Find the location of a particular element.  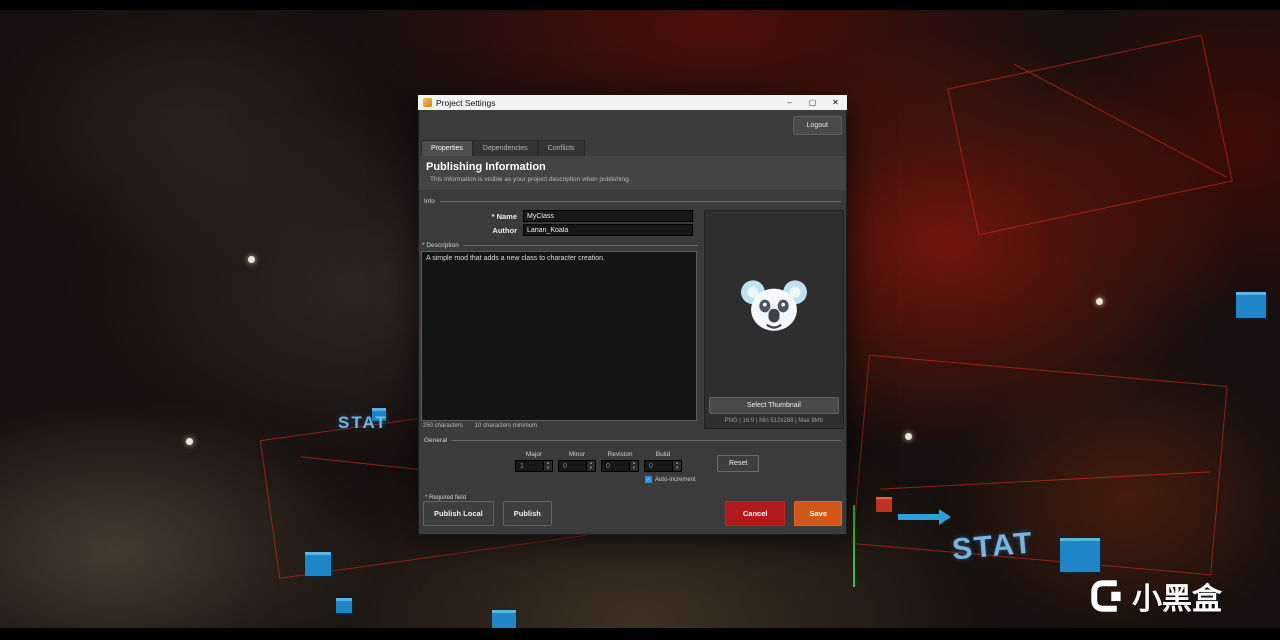

info-section-label: Info is located at coordinates (429, 201).